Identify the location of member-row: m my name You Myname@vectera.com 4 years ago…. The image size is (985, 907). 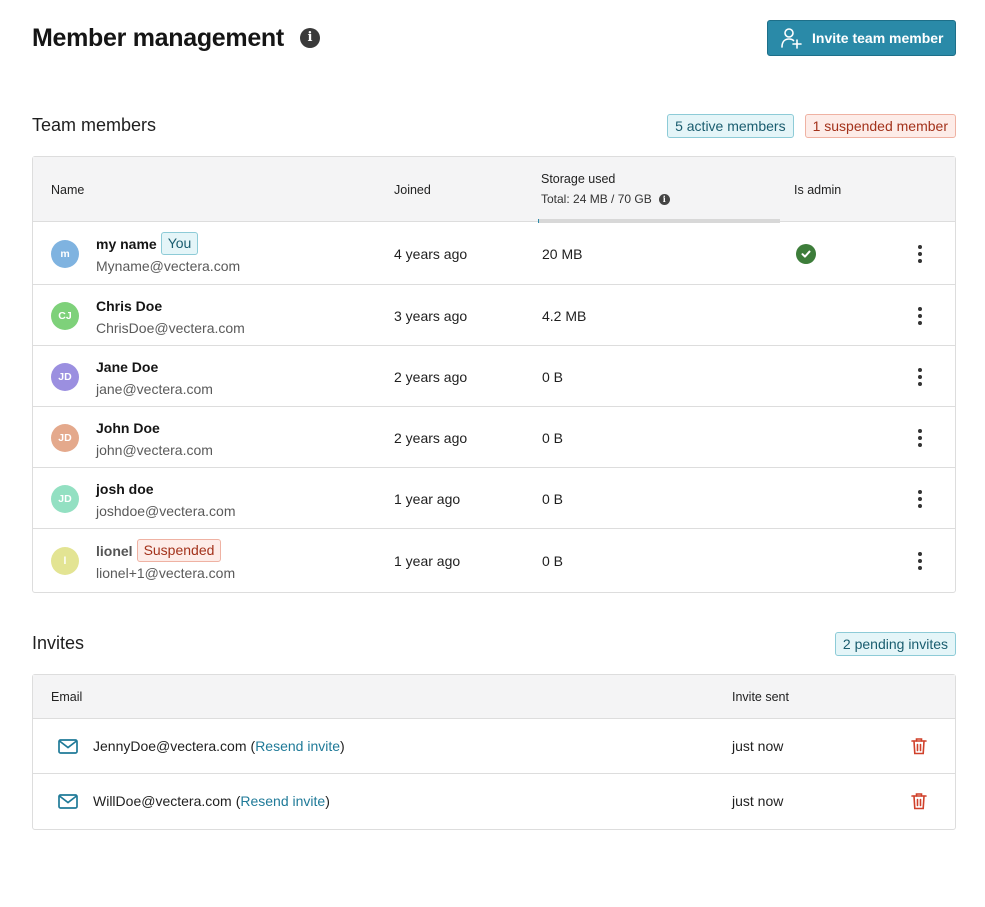
(494, 253).